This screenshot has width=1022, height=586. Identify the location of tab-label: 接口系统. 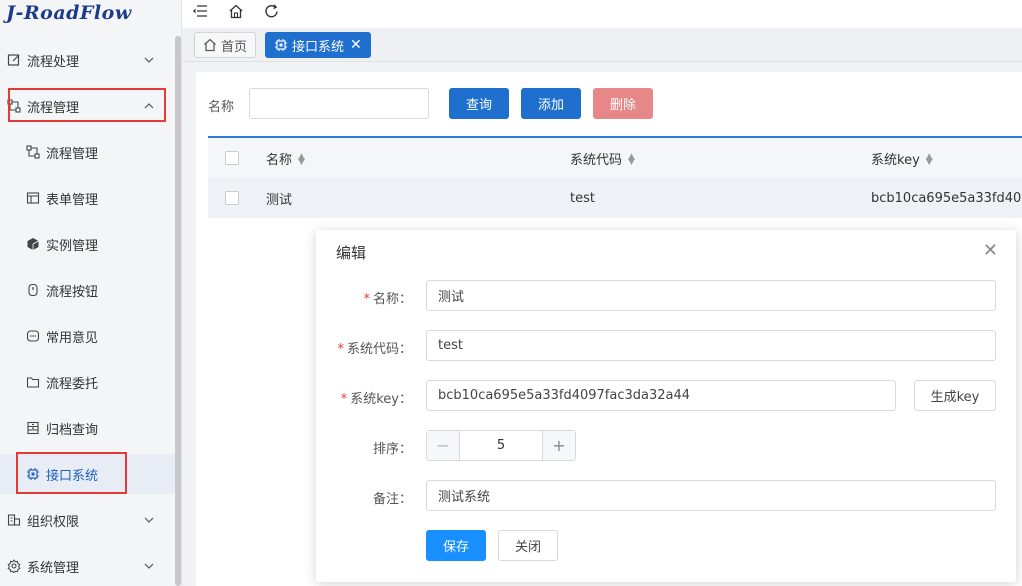
(318, 47).